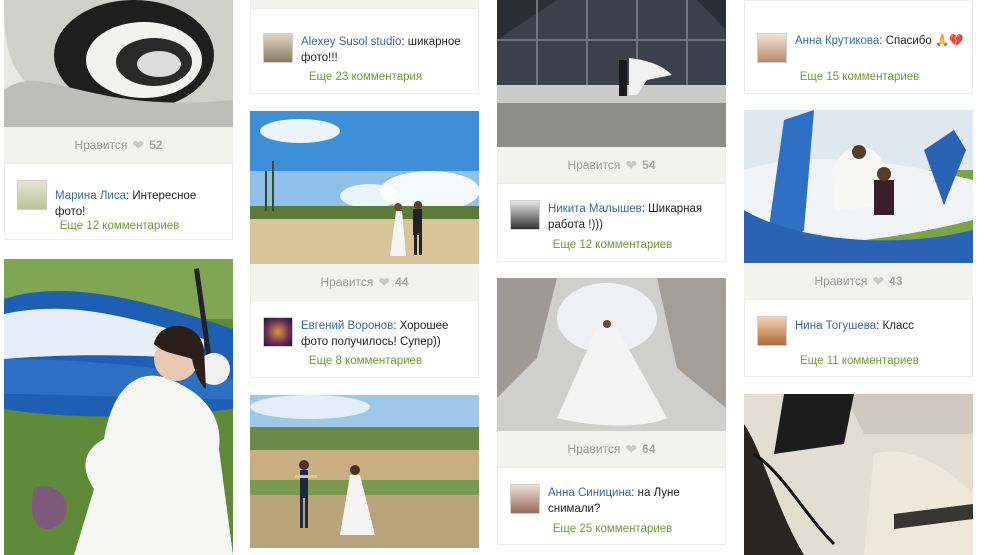  What do you see at coordinates (858, 361) in the screenshot?
I see `more-comments-link: Еще 11 комментариев` at bounding box center [858, 361].